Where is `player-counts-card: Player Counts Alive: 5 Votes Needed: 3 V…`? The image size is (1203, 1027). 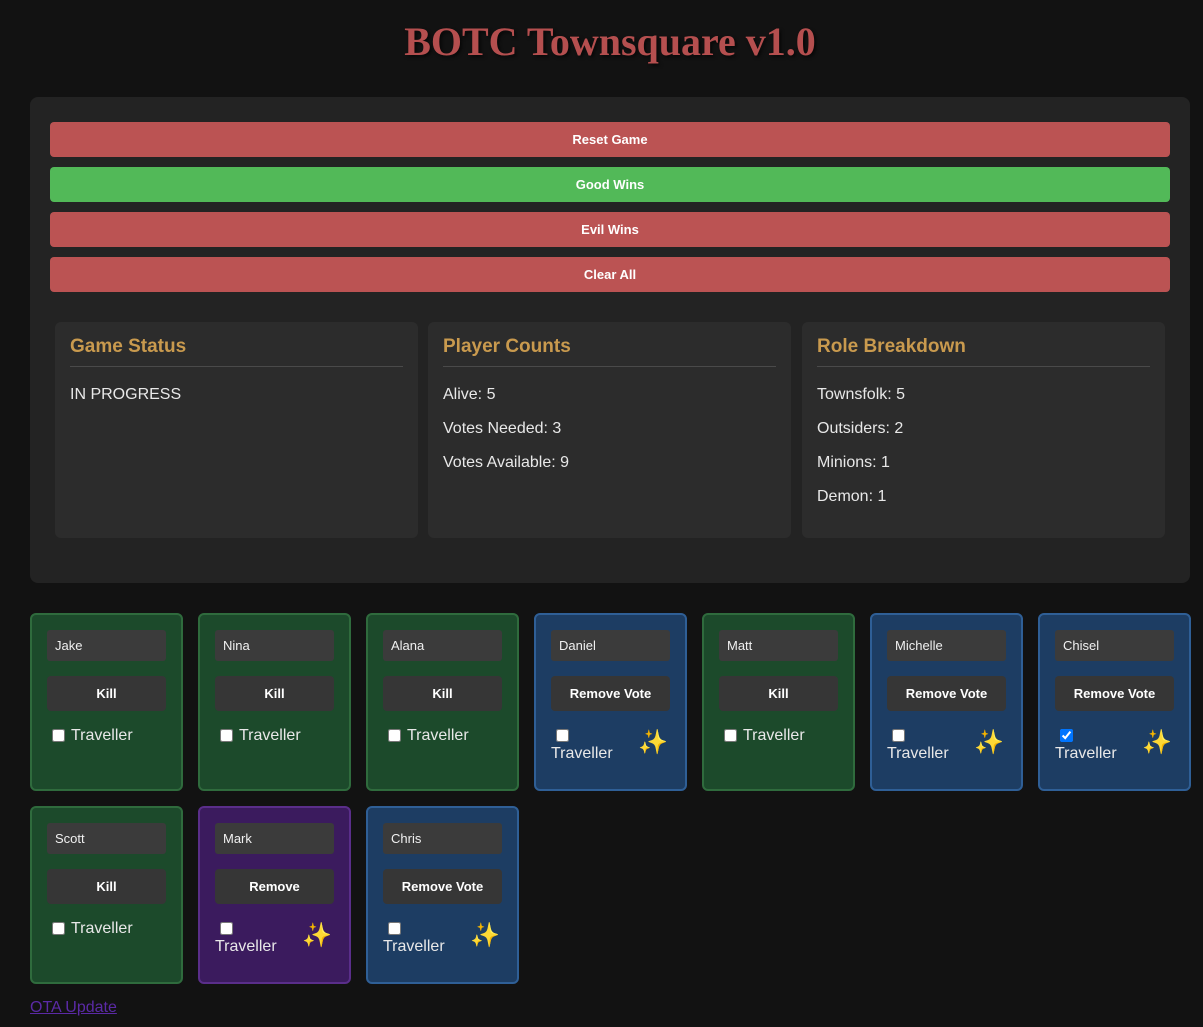
player-counts-card: Player Counts Alive: 5 Votes Needed: 3 V… is located at coordinates (609, 430).